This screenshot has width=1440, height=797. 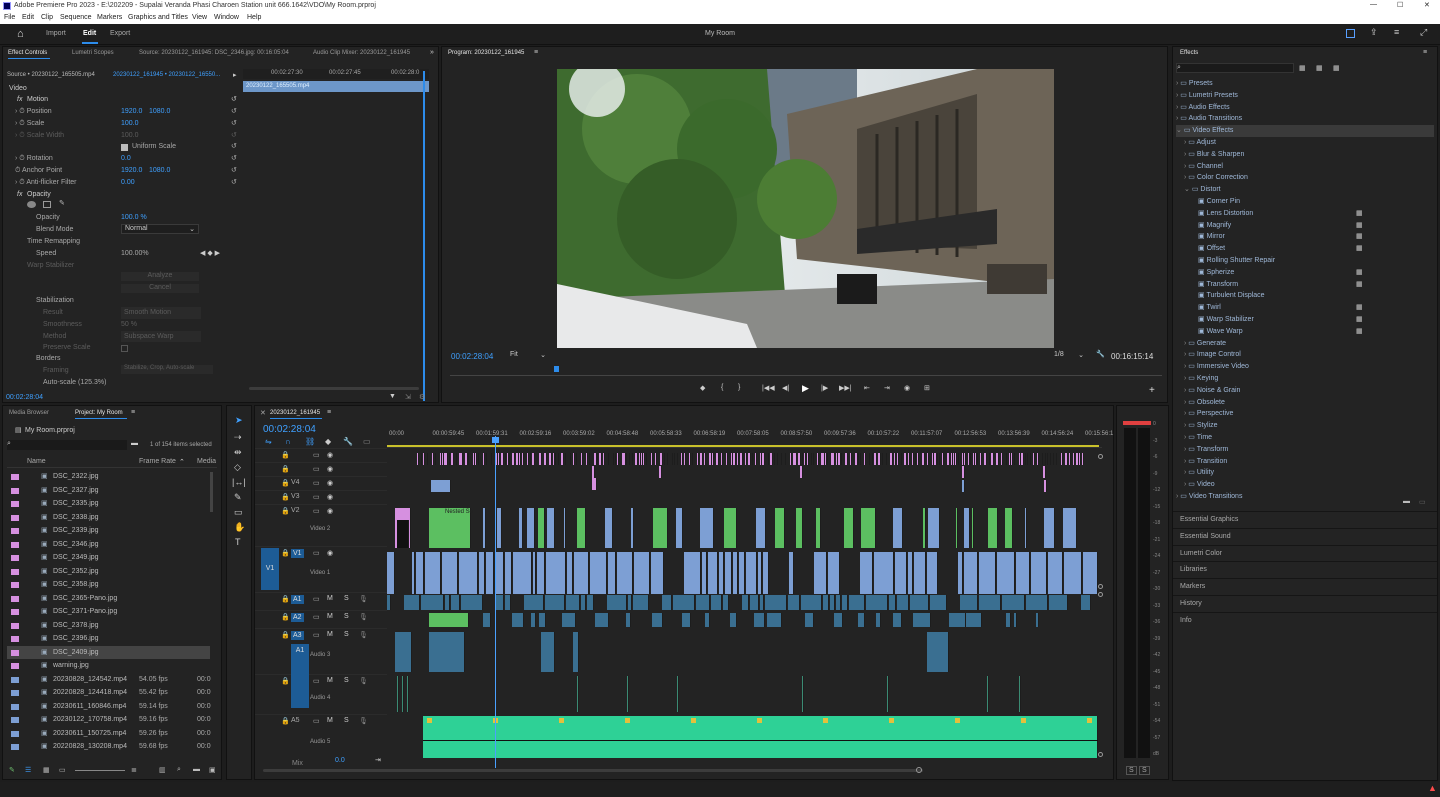 I want to click on tree-item: ▣ Twirl ▦, so click(x=1305, y=308).